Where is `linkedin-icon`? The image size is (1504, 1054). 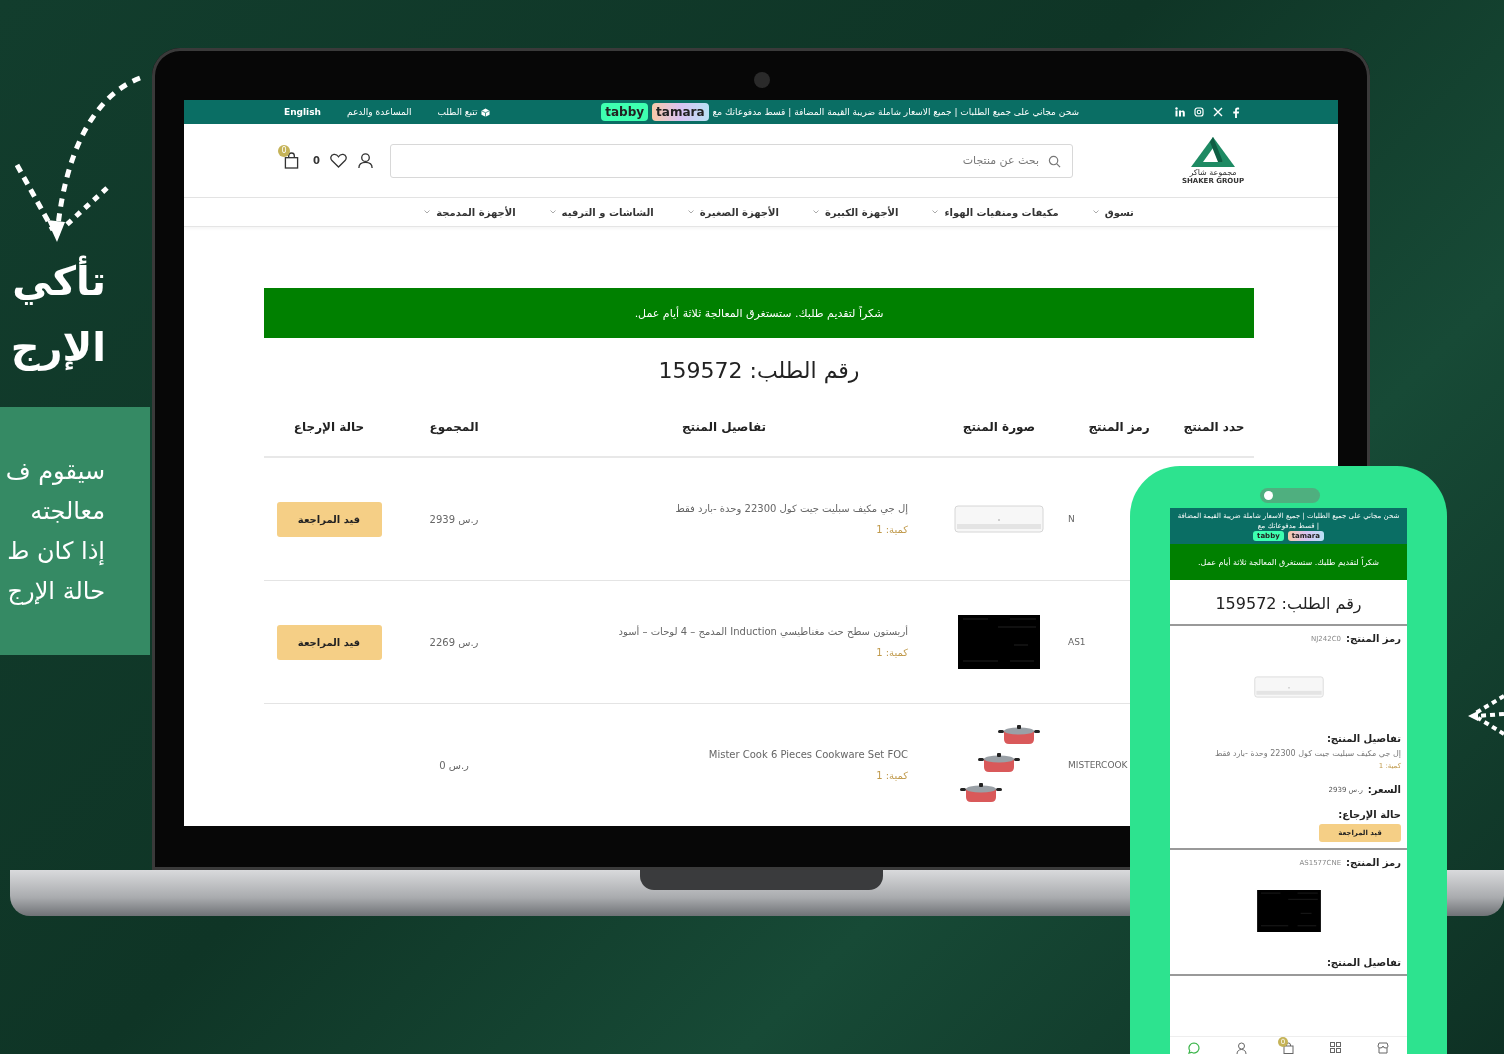 linkedin-icon is located at coordinates (1180, 112).